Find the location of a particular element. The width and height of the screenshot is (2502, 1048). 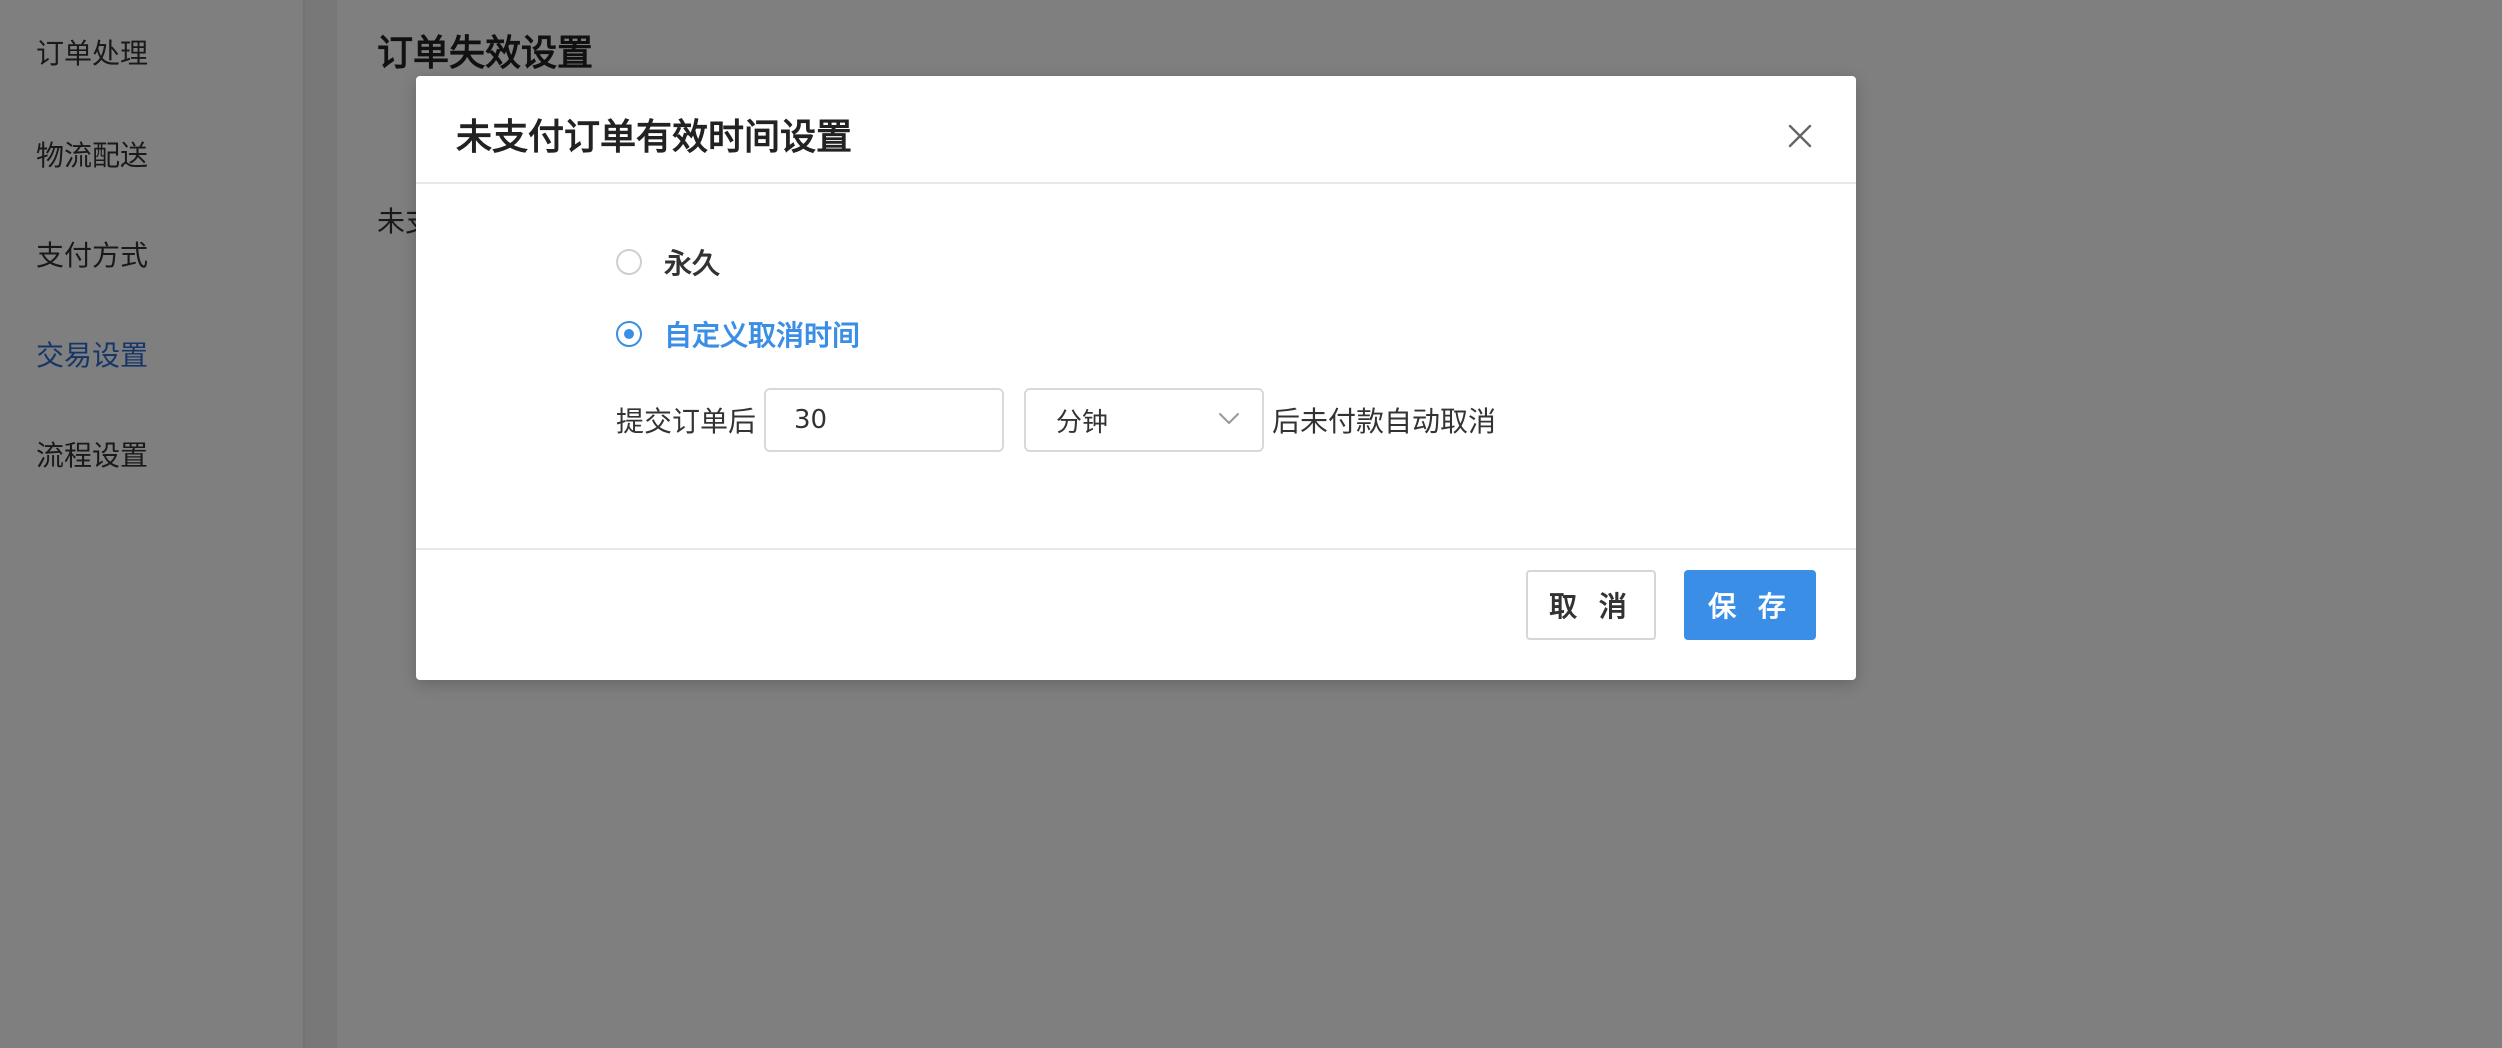

close-button is located at coordinates (1800, 136).